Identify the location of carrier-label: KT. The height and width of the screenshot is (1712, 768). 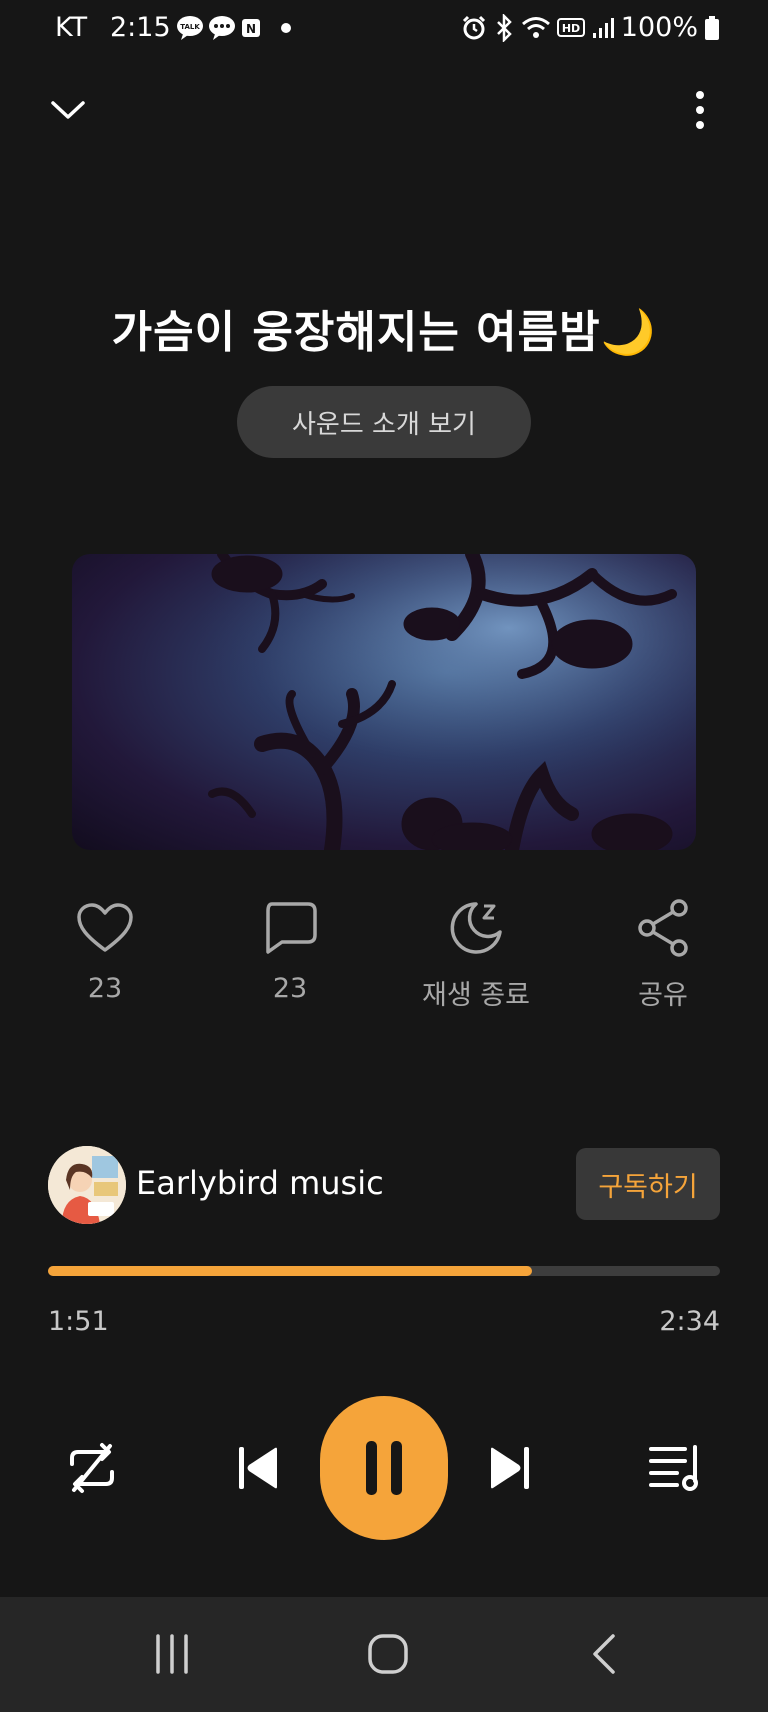
(71, 27).